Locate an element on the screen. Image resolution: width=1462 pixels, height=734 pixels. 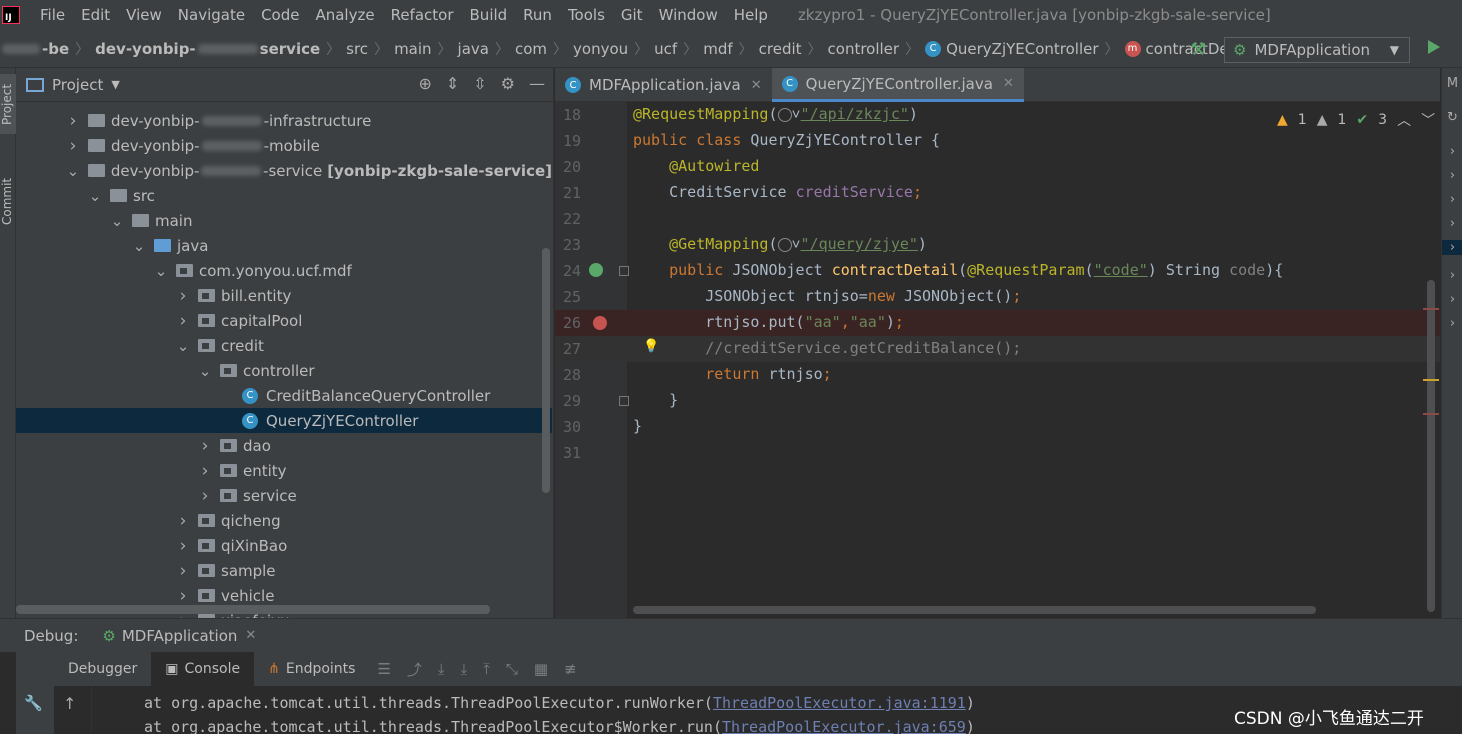
tree-item: ⌄ controller is located at coordinates (284, 370).